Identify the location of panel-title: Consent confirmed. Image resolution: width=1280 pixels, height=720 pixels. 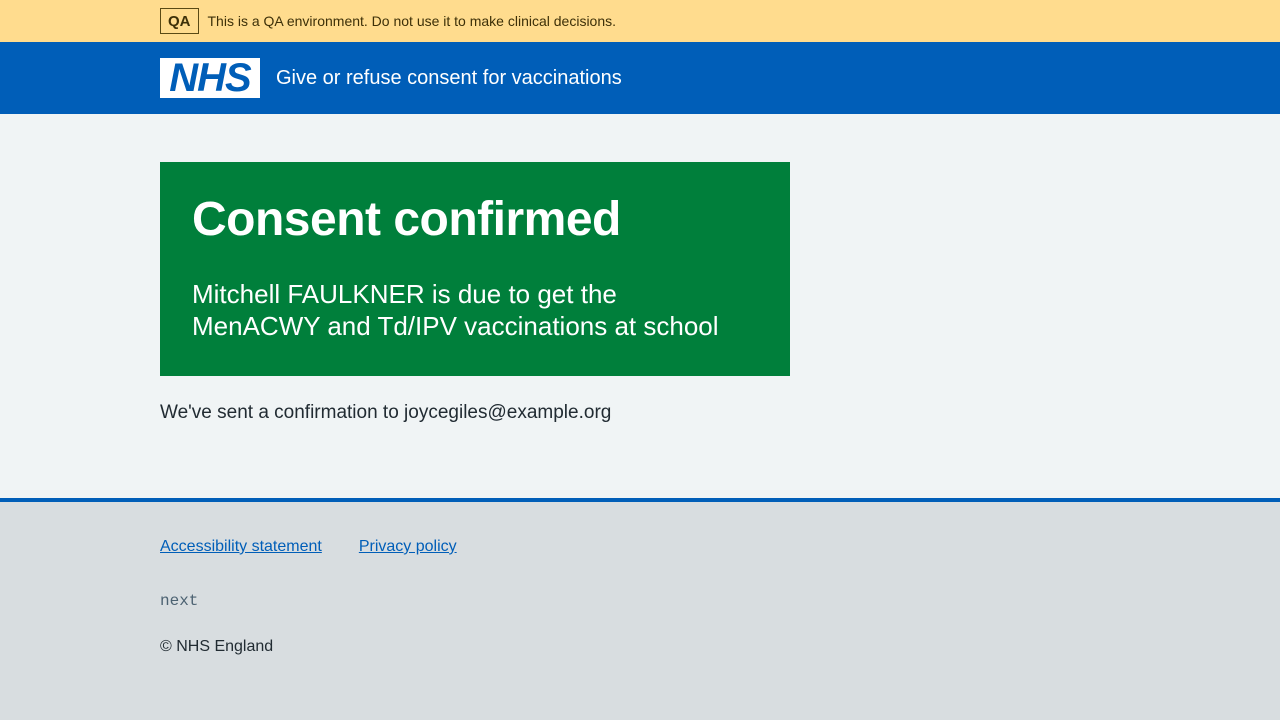
(406, 219).